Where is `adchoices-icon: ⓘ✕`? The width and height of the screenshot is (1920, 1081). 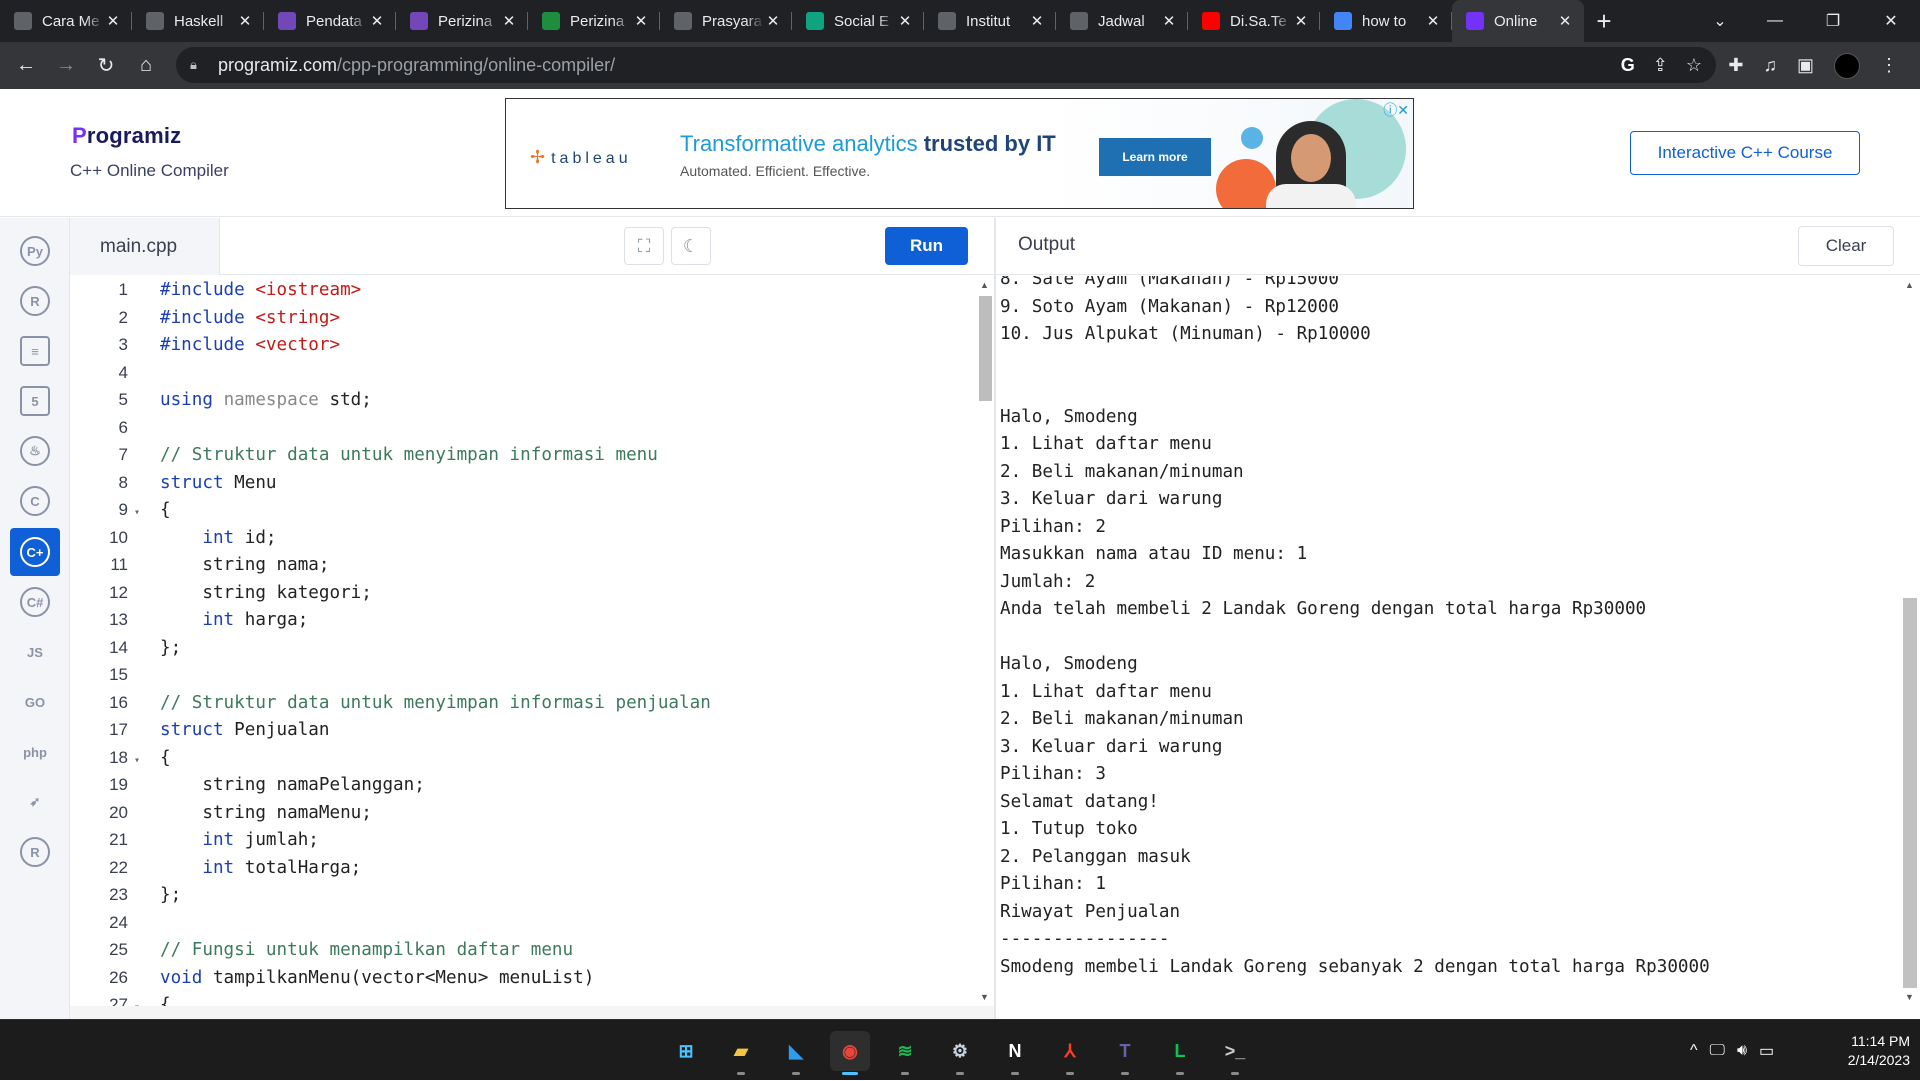
adchoices-icon: ⓘ✕ is located at coordinates (1396, 110).